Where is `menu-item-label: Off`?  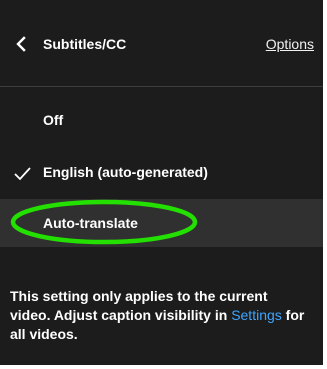 menu-item-label: Off is located at coordinates (53, 120).